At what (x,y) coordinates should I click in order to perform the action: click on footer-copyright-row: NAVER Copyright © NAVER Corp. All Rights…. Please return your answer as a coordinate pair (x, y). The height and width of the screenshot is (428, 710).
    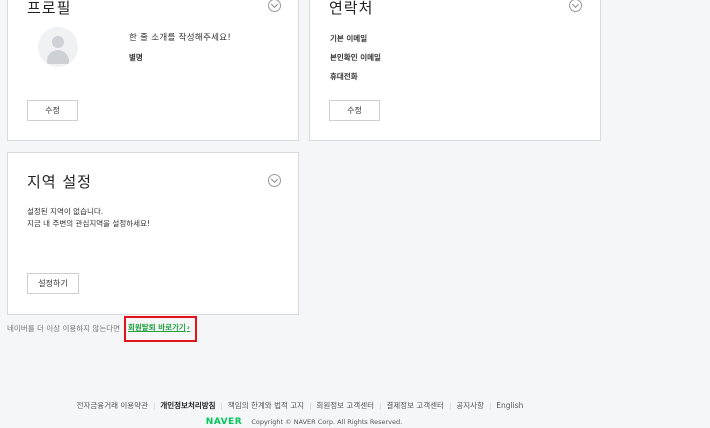
    Looking at the image, I should click on (304, 418).